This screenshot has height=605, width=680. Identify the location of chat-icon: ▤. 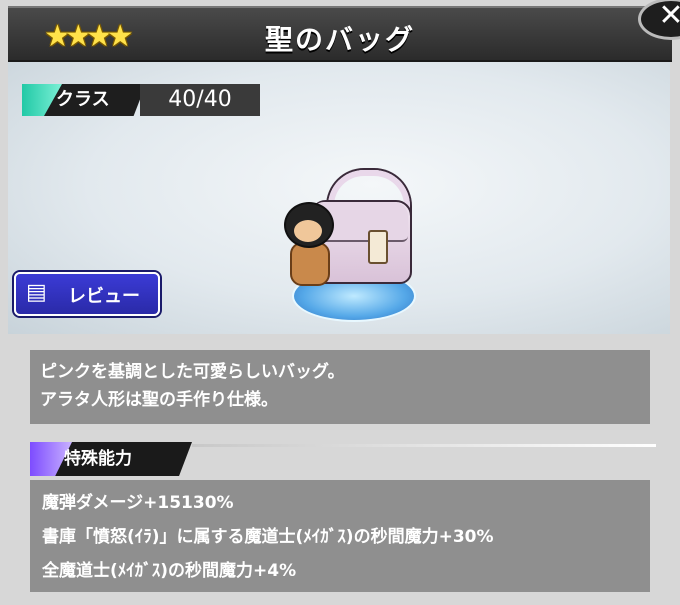
(36, 292).